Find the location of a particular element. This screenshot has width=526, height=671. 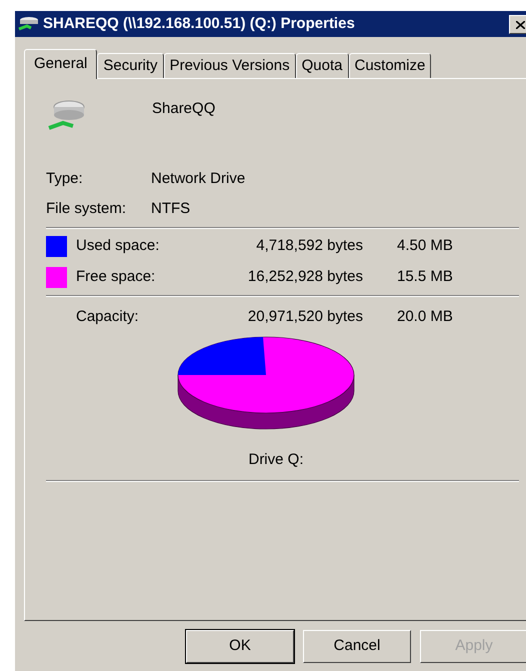

close-icon is located at coordinates (520, 24).